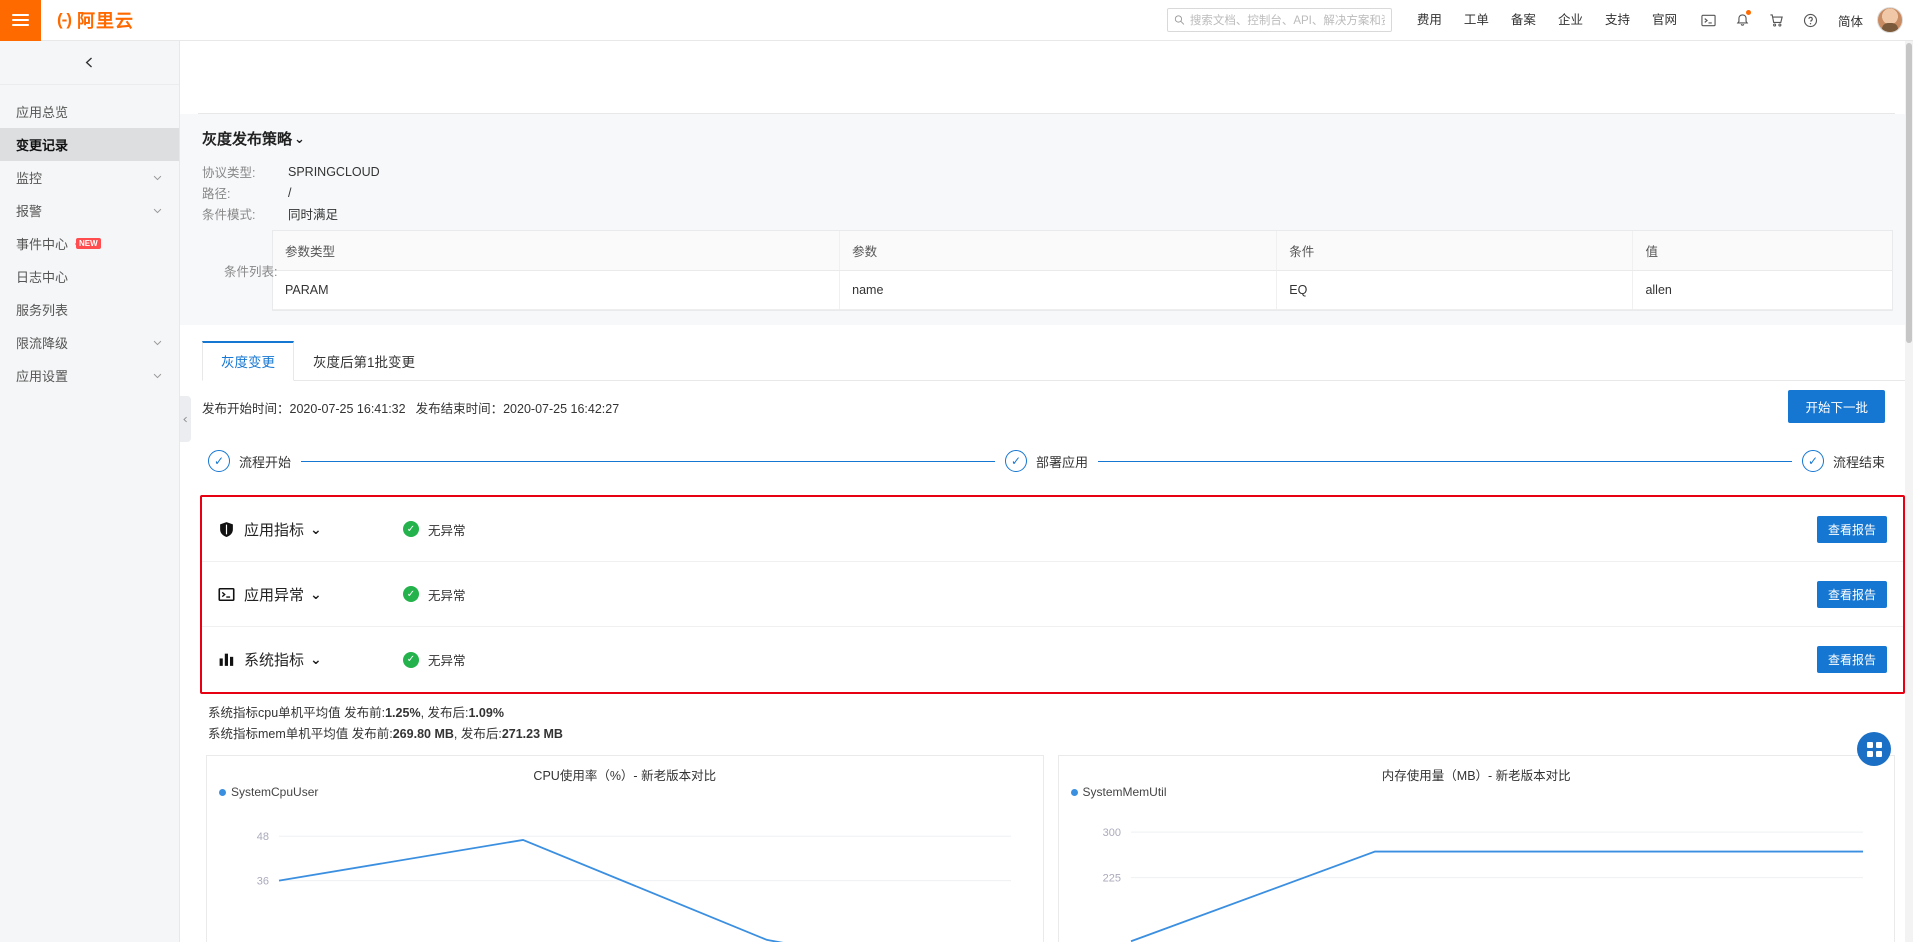 The height and width of the screenshot is (942, 1913). I want to click on sidebar-item-overview: 应用总览, so click(89, 111).